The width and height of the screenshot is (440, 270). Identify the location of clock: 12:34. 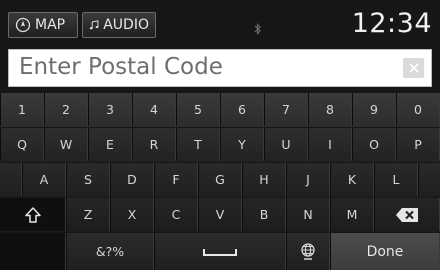
(391, 23).